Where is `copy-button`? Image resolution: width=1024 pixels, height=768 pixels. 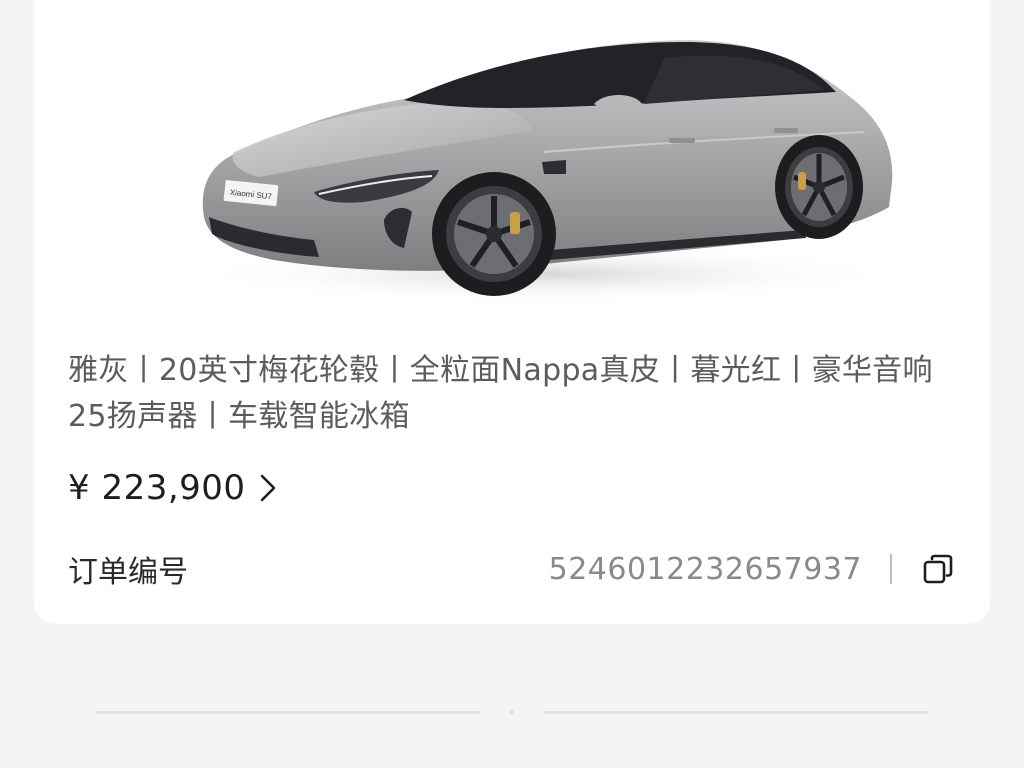
copy-button is located at coordinates (938, 569).